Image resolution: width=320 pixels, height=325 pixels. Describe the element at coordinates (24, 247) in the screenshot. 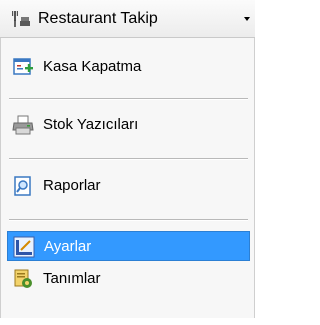

I see `settings-ruler-icon` at that location.